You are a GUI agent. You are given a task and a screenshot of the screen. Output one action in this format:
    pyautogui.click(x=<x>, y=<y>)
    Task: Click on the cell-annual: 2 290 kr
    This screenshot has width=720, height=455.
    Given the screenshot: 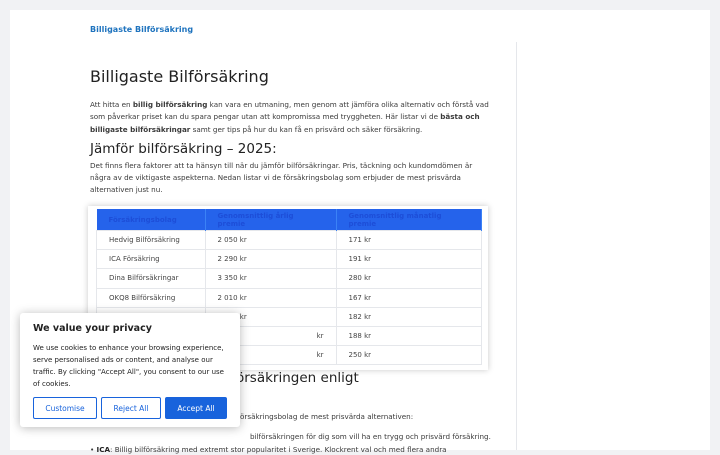 What is the action you would take?
    pyautogui.click(x=270, y=259)
    